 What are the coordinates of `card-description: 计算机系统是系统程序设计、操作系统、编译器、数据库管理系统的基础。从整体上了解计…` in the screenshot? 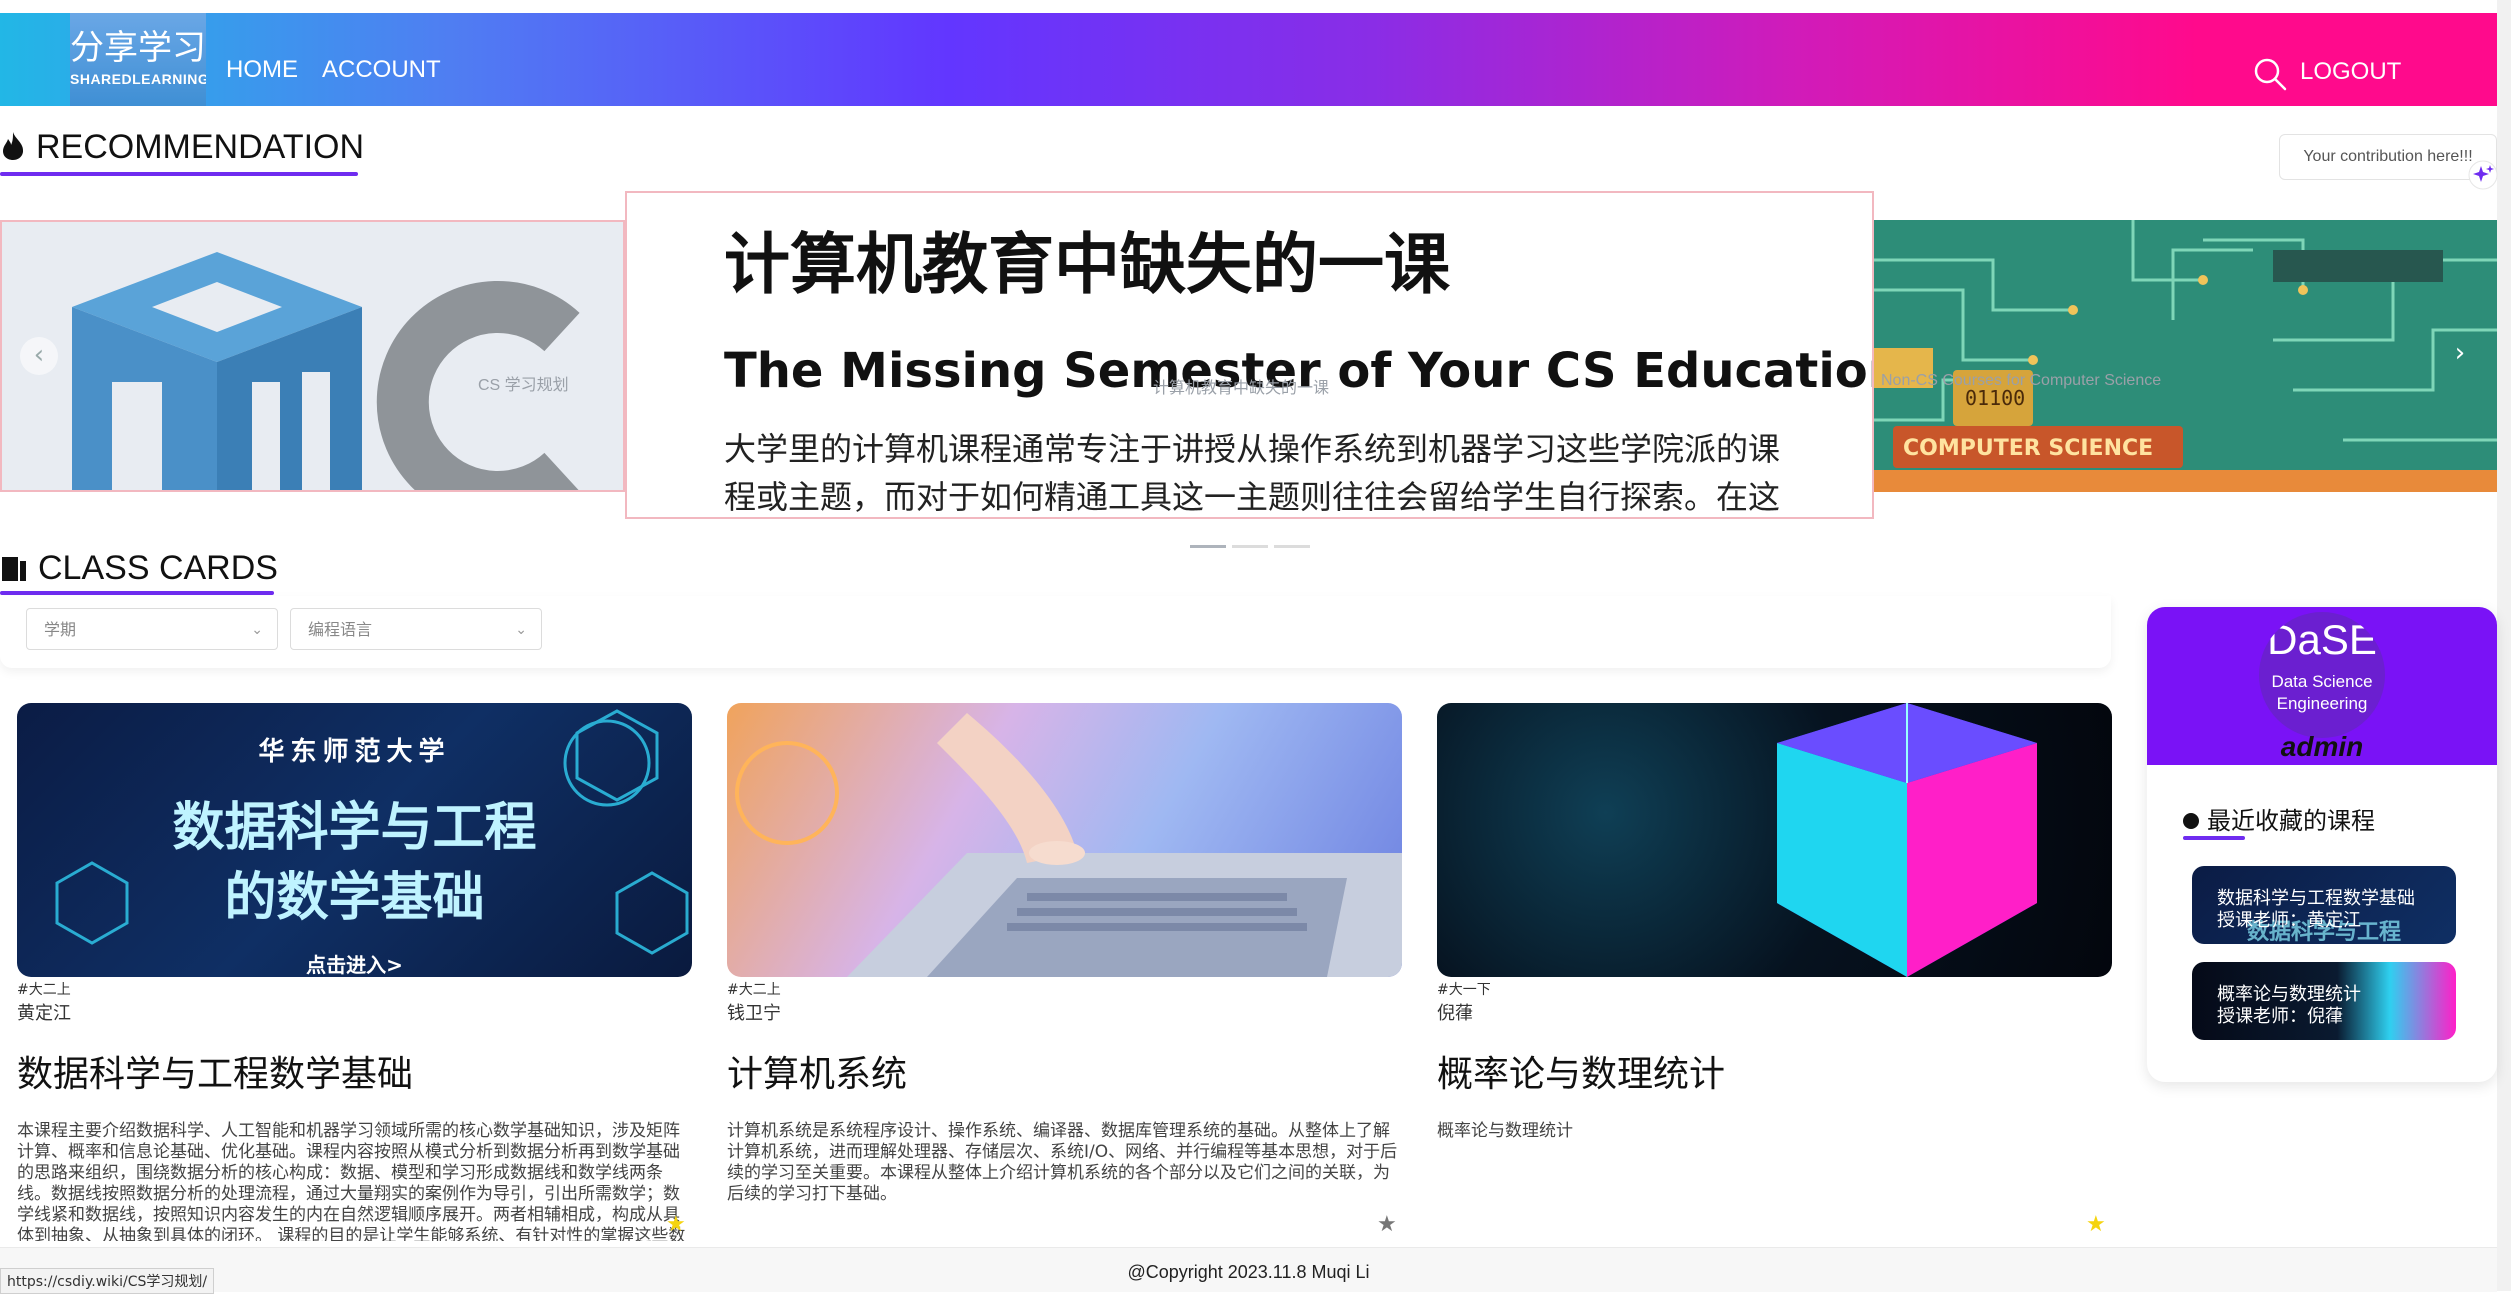 It's located at (1062, 1162).